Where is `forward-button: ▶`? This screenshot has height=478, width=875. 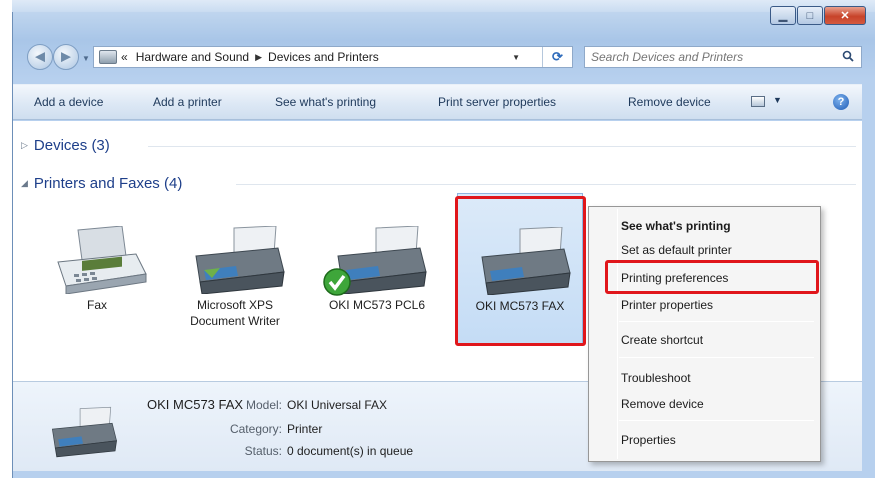 forward-button: ▶ is located at coordinates (66, 57).